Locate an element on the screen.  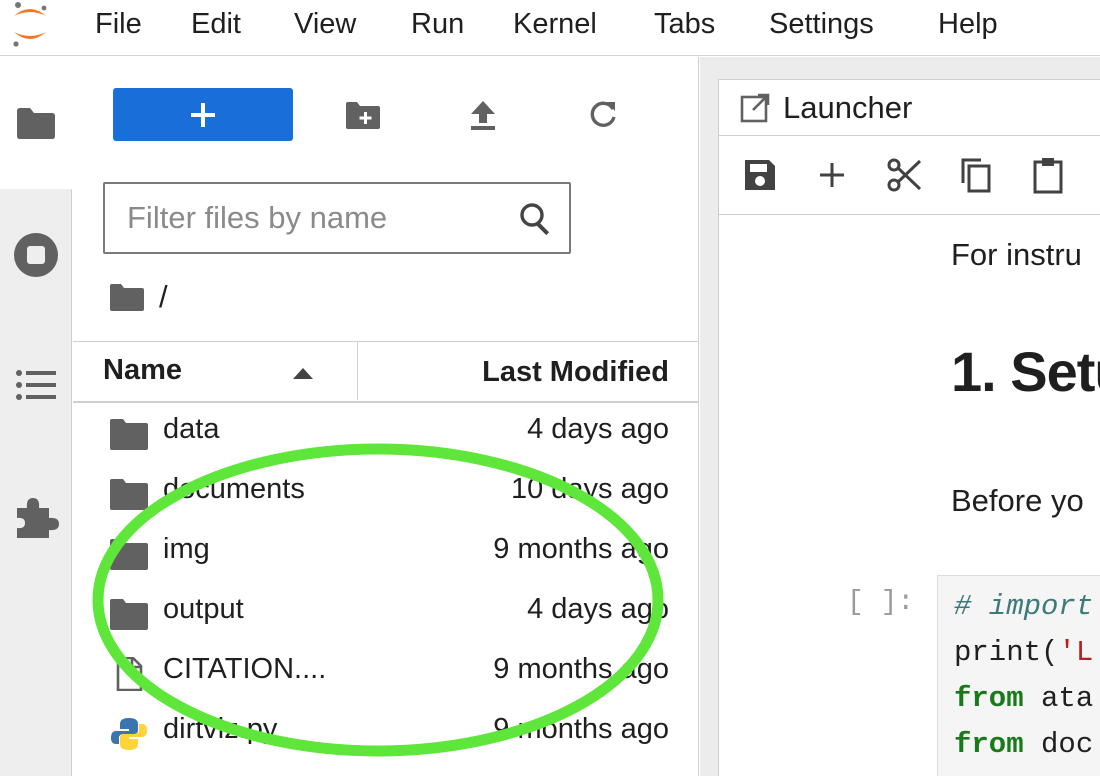
insert-cell-button is located at coordinates (832, 175).